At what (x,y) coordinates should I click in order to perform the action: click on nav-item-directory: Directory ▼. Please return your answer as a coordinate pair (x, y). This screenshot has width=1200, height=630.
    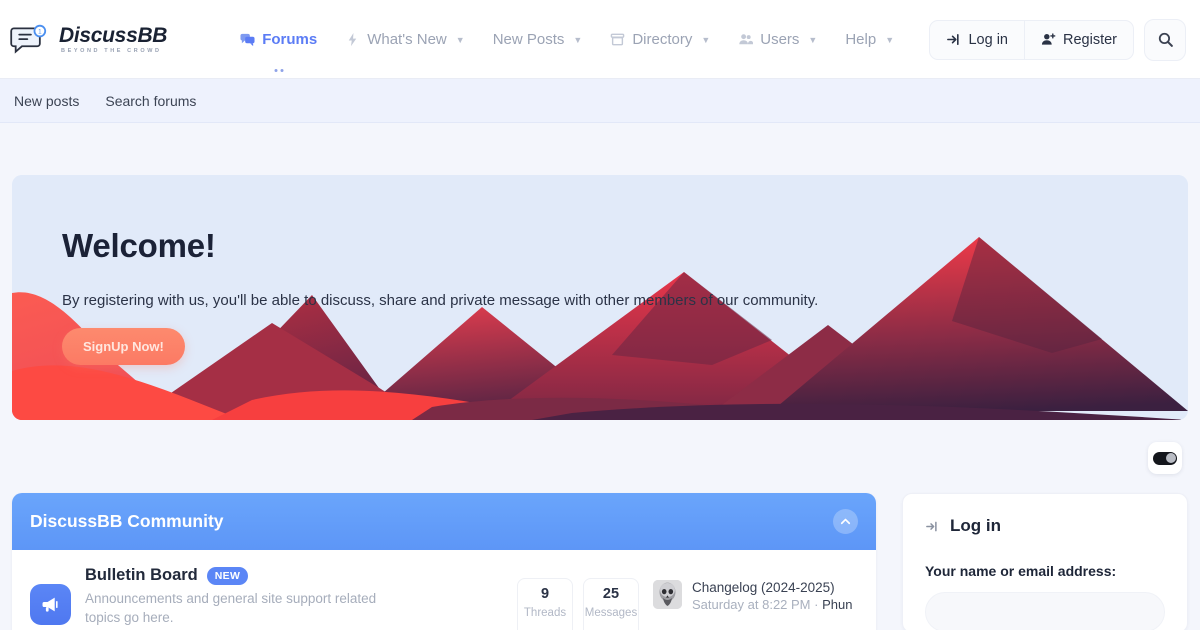
    Looking at the image, I should click on (660, 39).